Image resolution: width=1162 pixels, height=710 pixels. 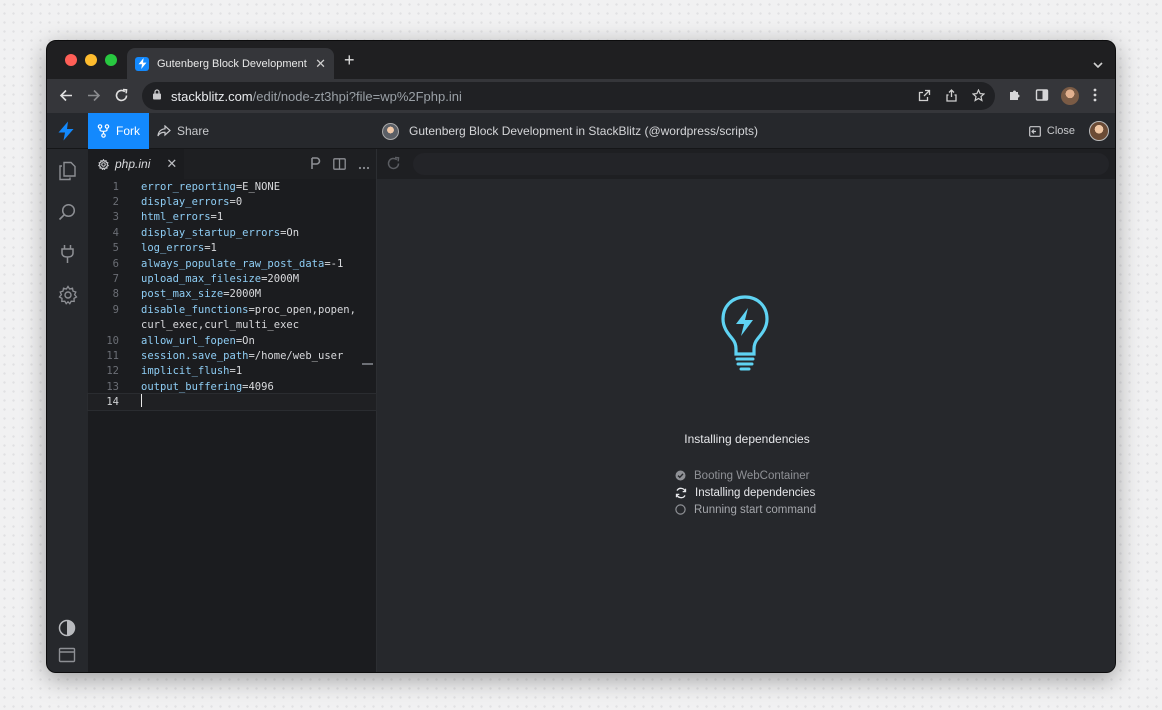 I want to click on code-line: 11 session.save_path=/home/web_user, so click(x=232, y=355).